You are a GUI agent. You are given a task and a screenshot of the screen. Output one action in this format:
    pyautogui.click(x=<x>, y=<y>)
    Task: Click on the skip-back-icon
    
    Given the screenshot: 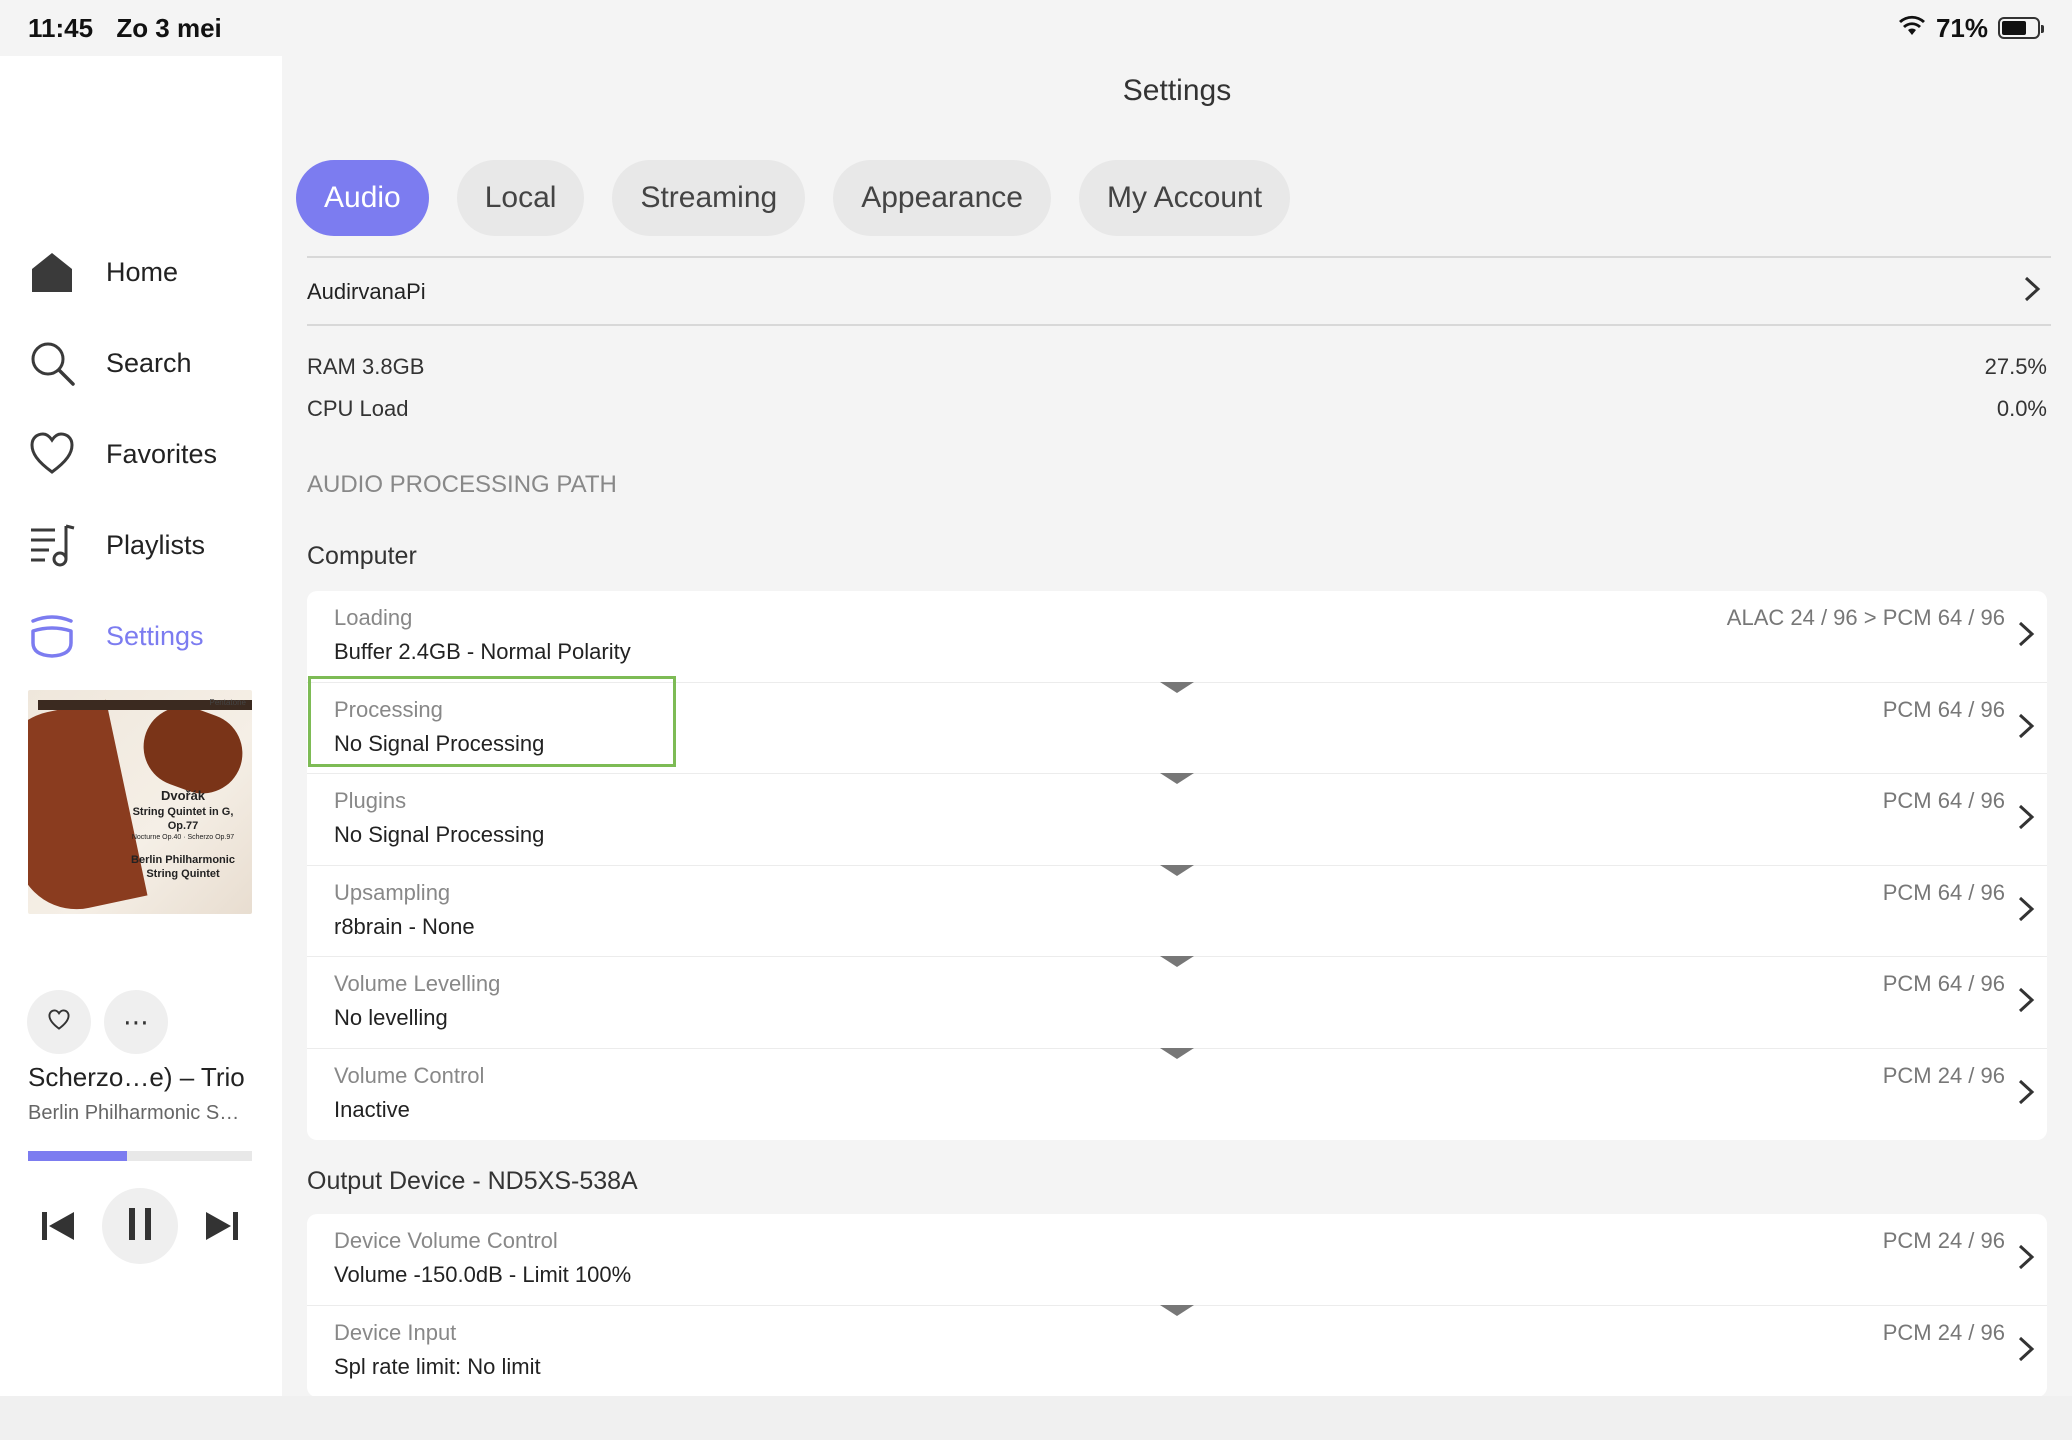 What is the action you would take?
    pyautogui.click(x=58, y=1228)
    